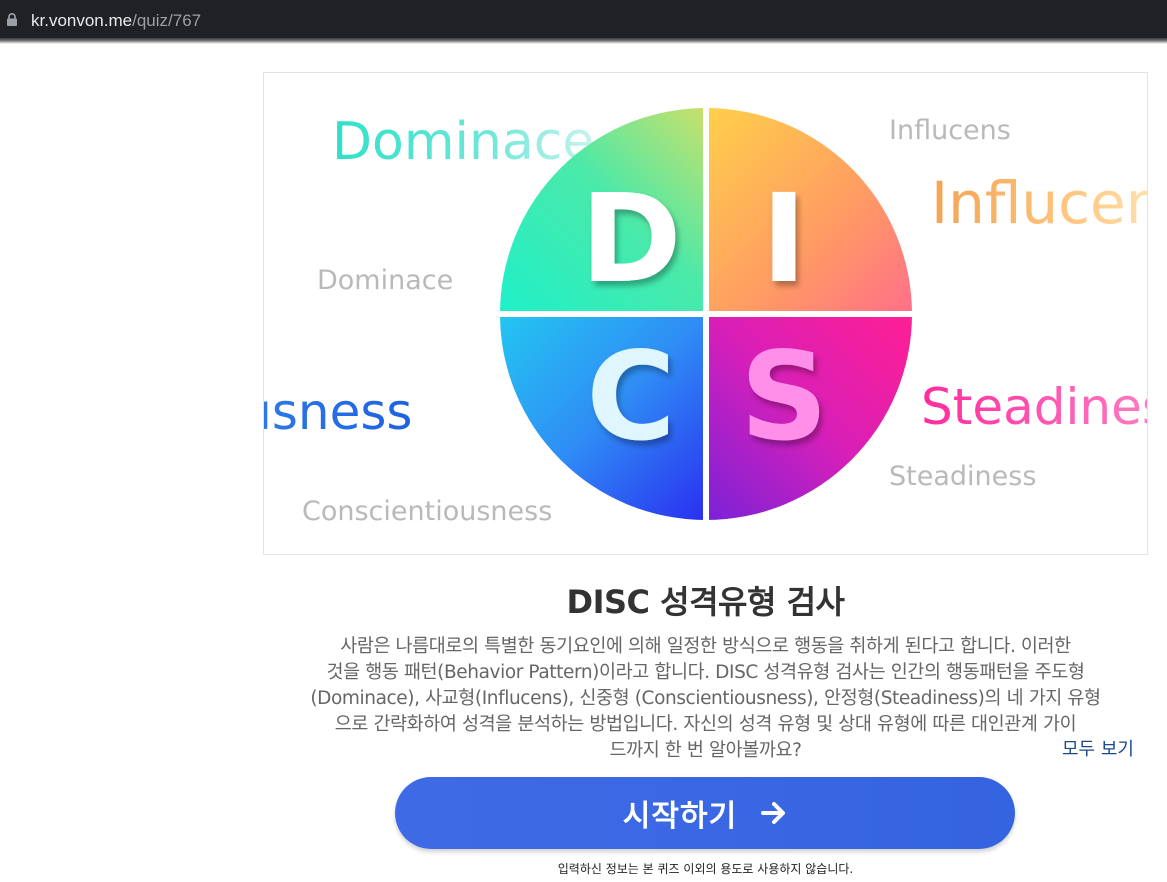 The image size is (1167, 882). Describe the element at coordinates (705, 868) in the screenshot. I see `privacy-notice: 입력하신 정보는 본 퀴즈 이외의 용도로 사용하지 않습니다.` at that location.